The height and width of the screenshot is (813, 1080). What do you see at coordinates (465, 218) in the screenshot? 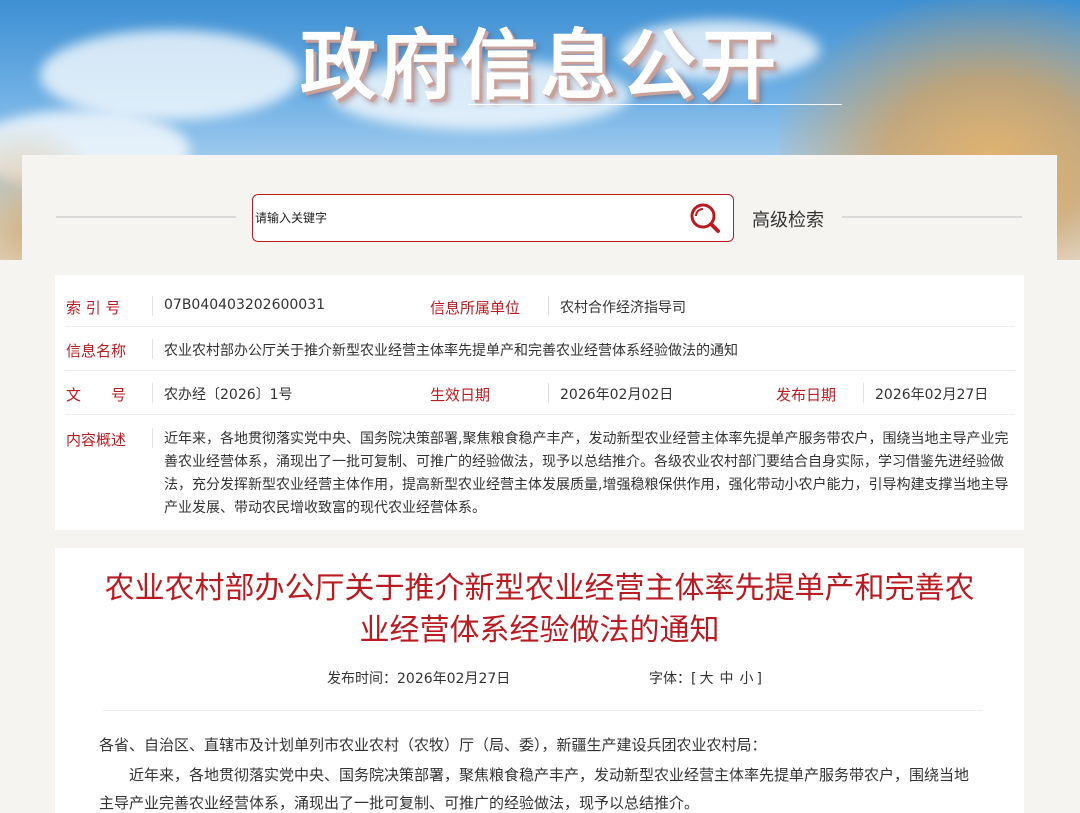
I see `search-input` at bounding box center [465, 218].